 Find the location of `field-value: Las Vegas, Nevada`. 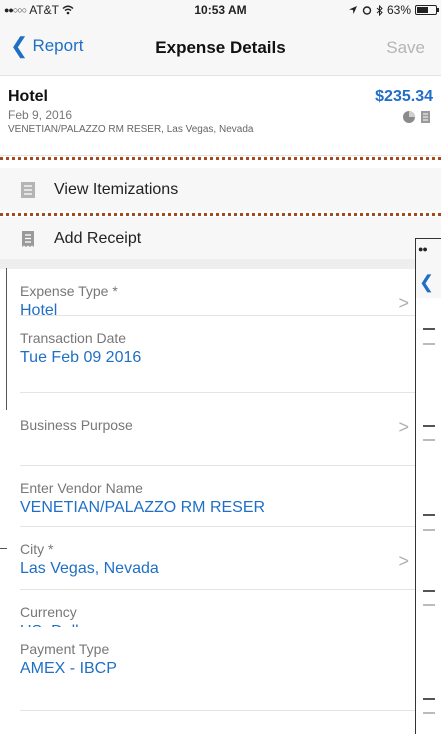

field-value: Las Vegas, Nevada is located at coordinates (89, 568).